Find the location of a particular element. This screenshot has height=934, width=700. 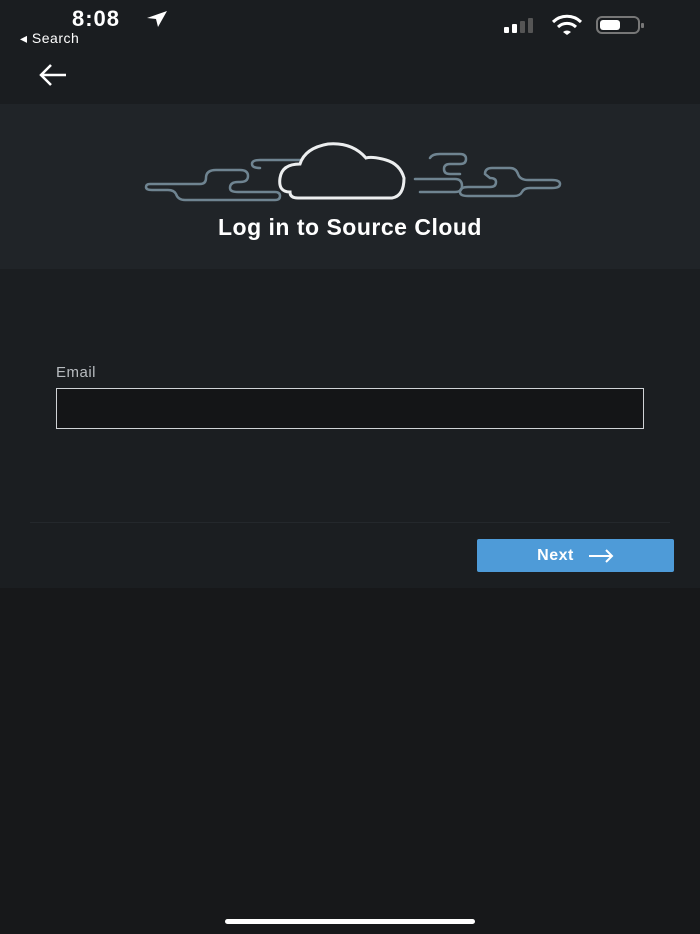

back-to-search-link: ◂ Search is located at coordinates (49, 38).